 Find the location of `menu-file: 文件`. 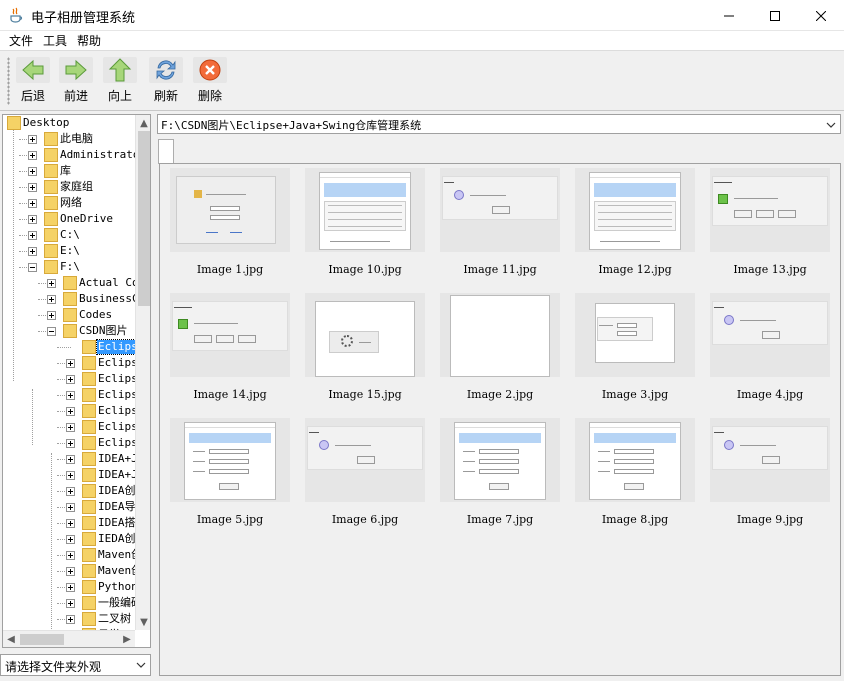

menu-file: 文件 is located at coordinates (21, 41).